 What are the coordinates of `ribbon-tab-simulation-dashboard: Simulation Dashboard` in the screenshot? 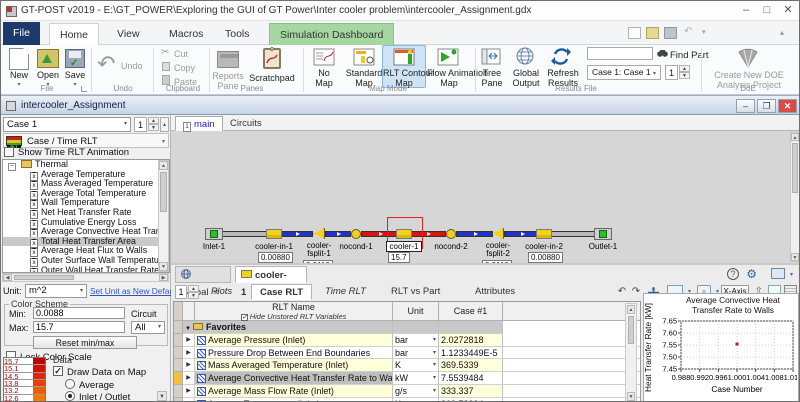 It's located at (332, 34).